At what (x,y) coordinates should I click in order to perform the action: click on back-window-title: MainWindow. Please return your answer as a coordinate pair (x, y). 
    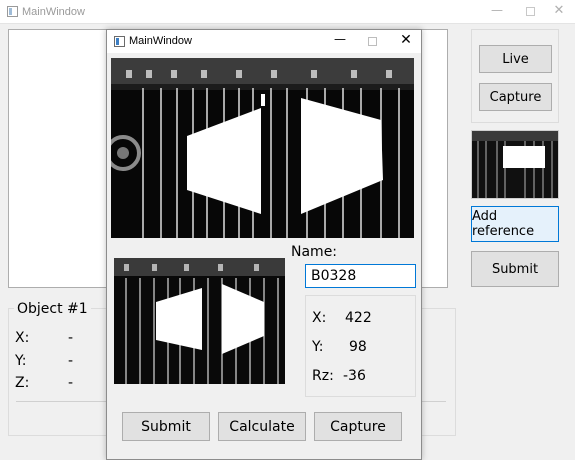
    Looking at the image, I should click on (53, 12).